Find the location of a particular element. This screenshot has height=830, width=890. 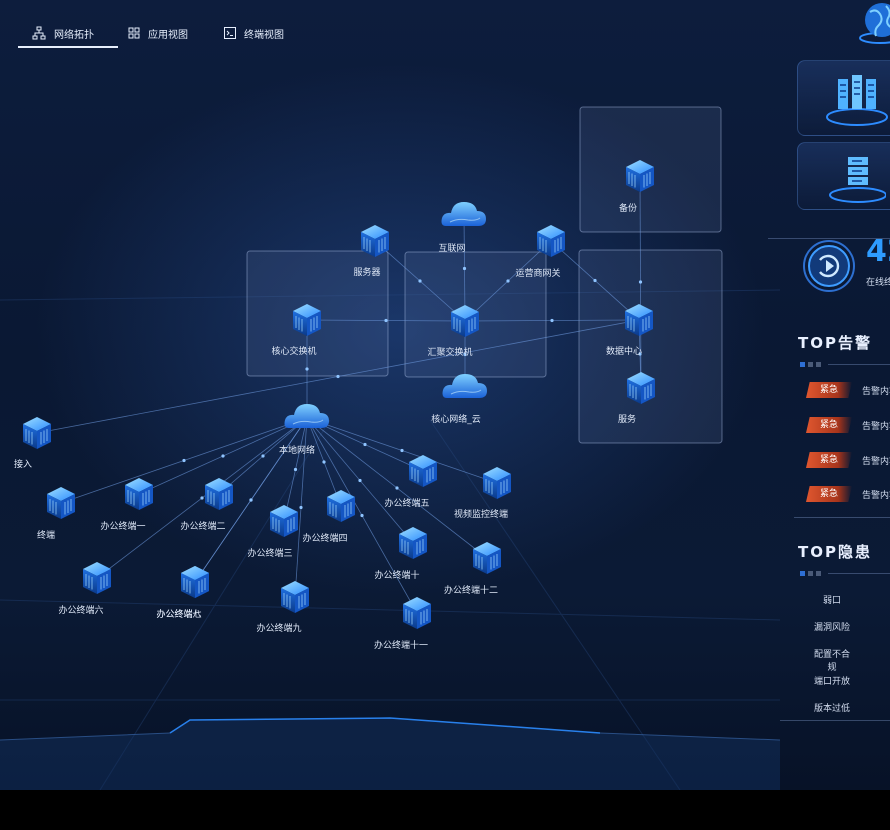

server-node: 办公终端十 is located at coordinates (401, 553).